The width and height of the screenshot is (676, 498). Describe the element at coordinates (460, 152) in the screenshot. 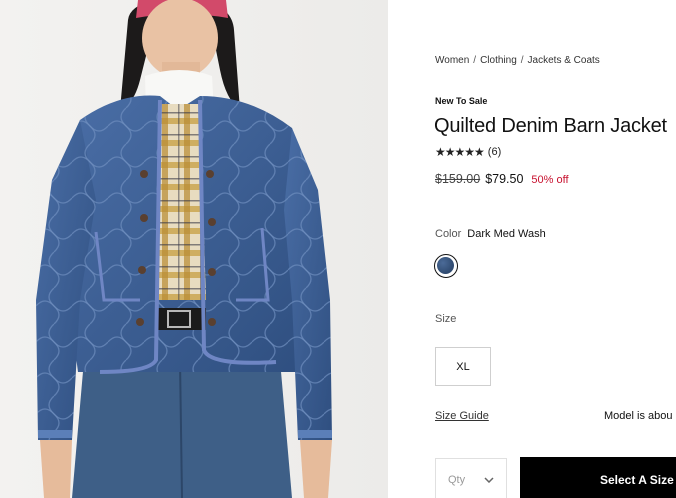

I see `star-rating-icon: ★★★★★` at that location.